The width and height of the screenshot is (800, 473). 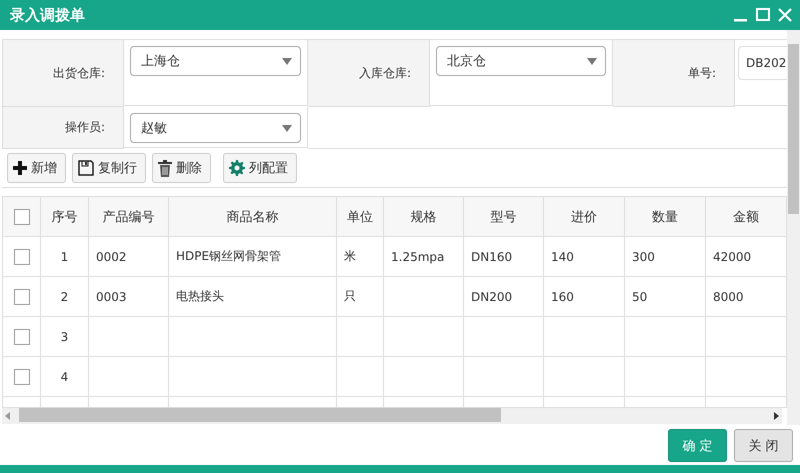 What do you see at coordinates (360, 217) in the screenshot?
I see `column-header: 单位` at bounding box center [360, 217].